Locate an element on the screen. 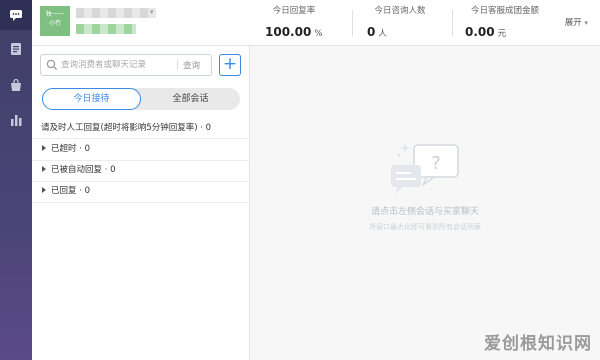 This screenshot has width=600, height=360. group-header: 请及时人工回复(超时将影响5分钟回复率) · 0 is located at coordinates (126, 128).